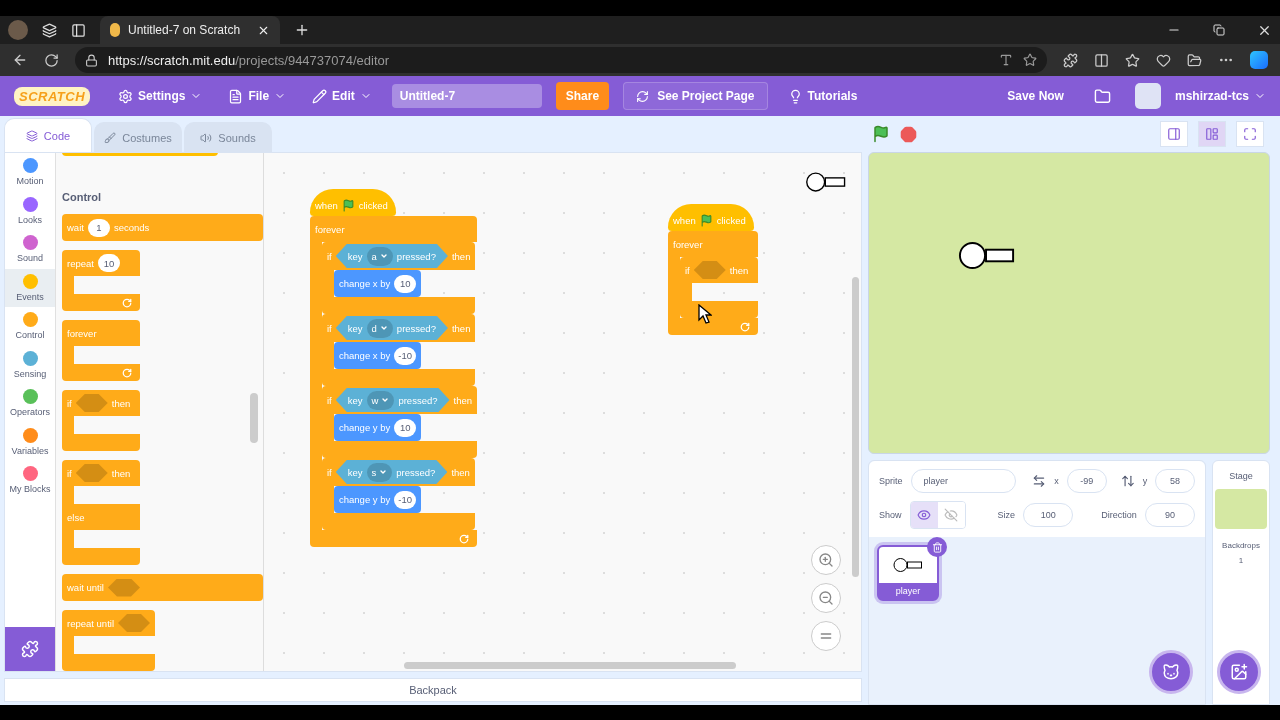 This screenshot has width=1280, height=720. What do you see at coordinates (30, 403) in the screenshot?
I see `category-item: Operators` at bounding box center [30, 403].